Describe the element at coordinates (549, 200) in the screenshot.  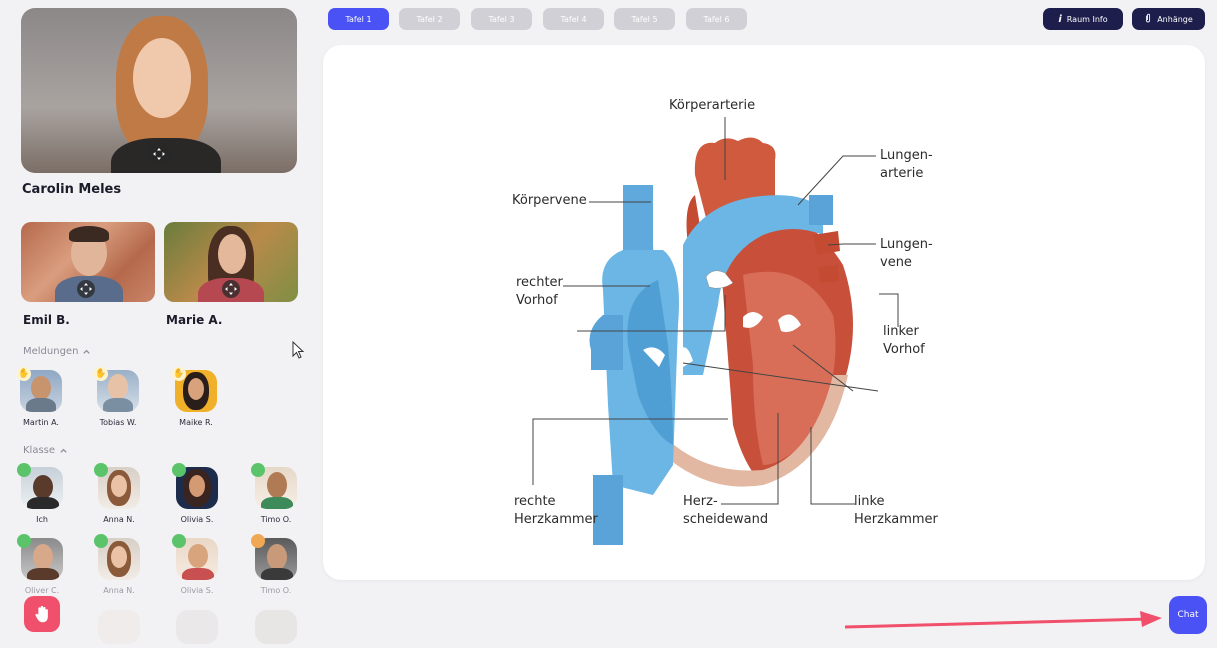
I see `label-koerpervene: Körpervene` at that location.